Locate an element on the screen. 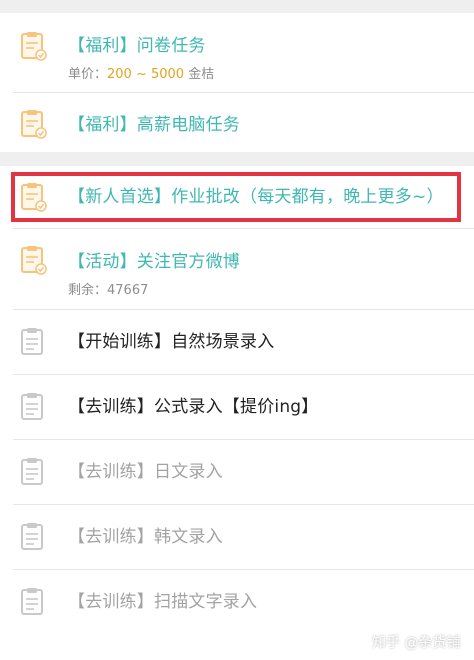 This screenshot has height=660, width=474. task-title: 【福利】问卷任务 is located at coordinates (137, 46).